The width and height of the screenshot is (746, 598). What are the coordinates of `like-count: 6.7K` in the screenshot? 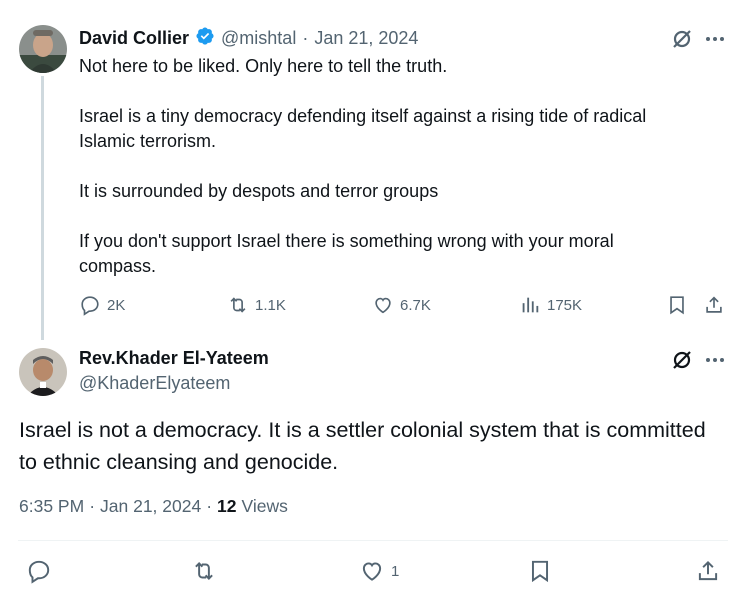 It's located at (415, 305).